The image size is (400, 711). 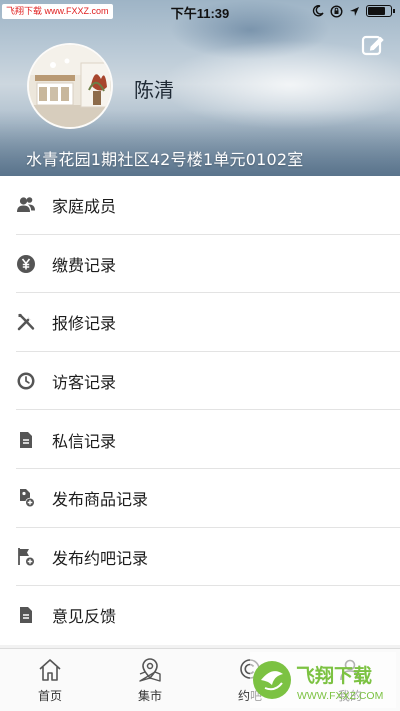 I want to click on avatar-photo, so click(x=70, y=86).